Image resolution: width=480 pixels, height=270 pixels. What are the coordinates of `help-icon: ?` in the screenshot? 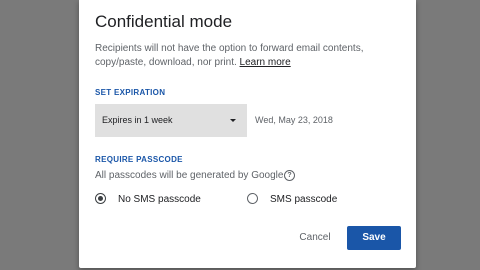 It's located at (289, 175).